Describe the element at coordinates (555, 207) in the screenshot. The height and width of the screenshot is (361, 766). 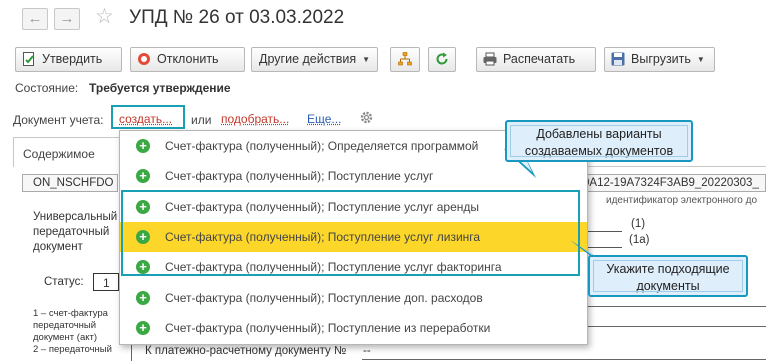
I see `callout-pointers` at that location.